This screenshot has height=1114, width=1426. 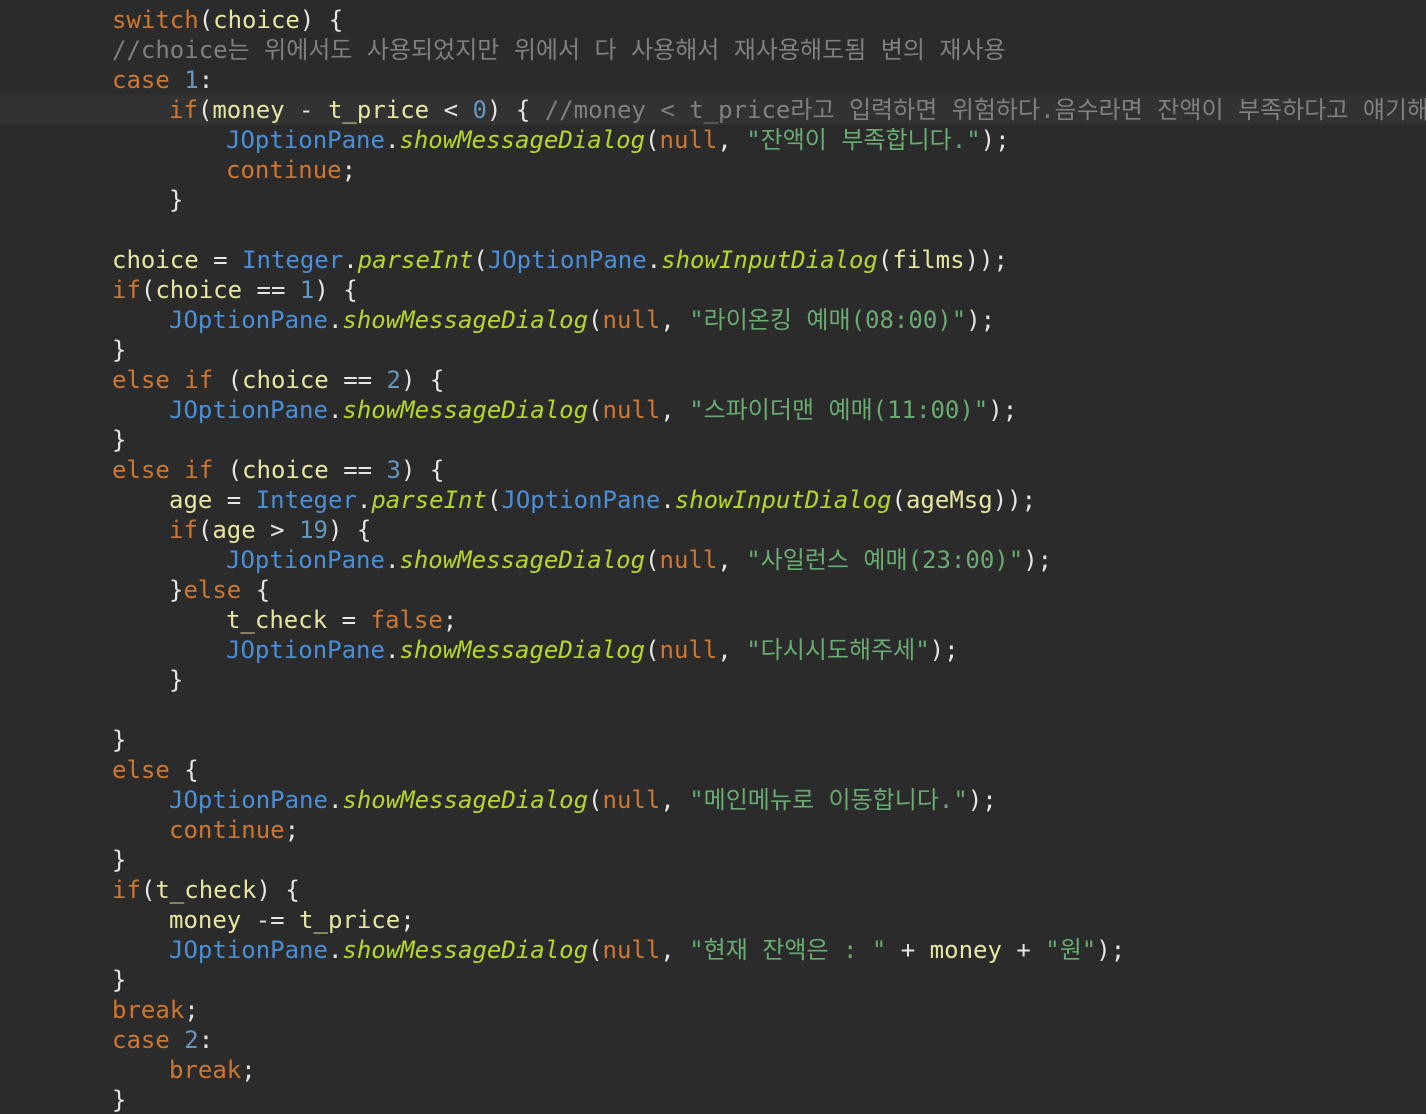 I want to click on code-token-keyword: continue, so click(x=284, y=170).